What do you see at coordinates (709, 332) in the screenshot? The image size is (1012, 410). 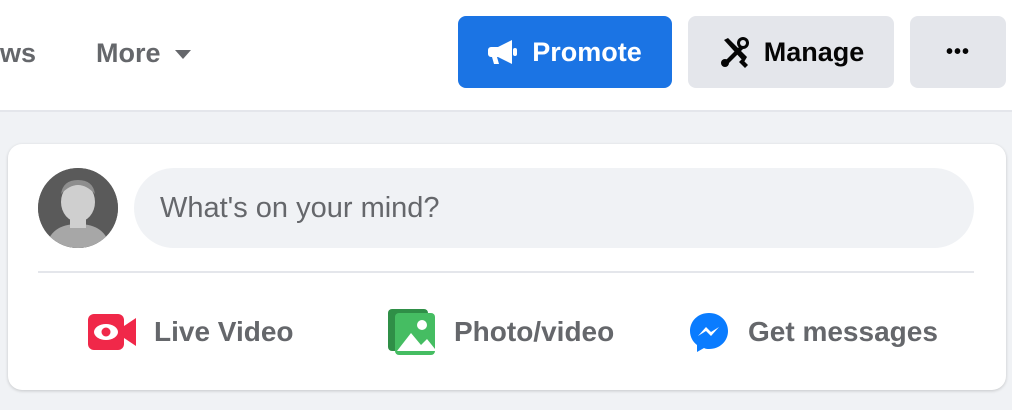 I see `messenger-icon` at bounding box center [709, 332].